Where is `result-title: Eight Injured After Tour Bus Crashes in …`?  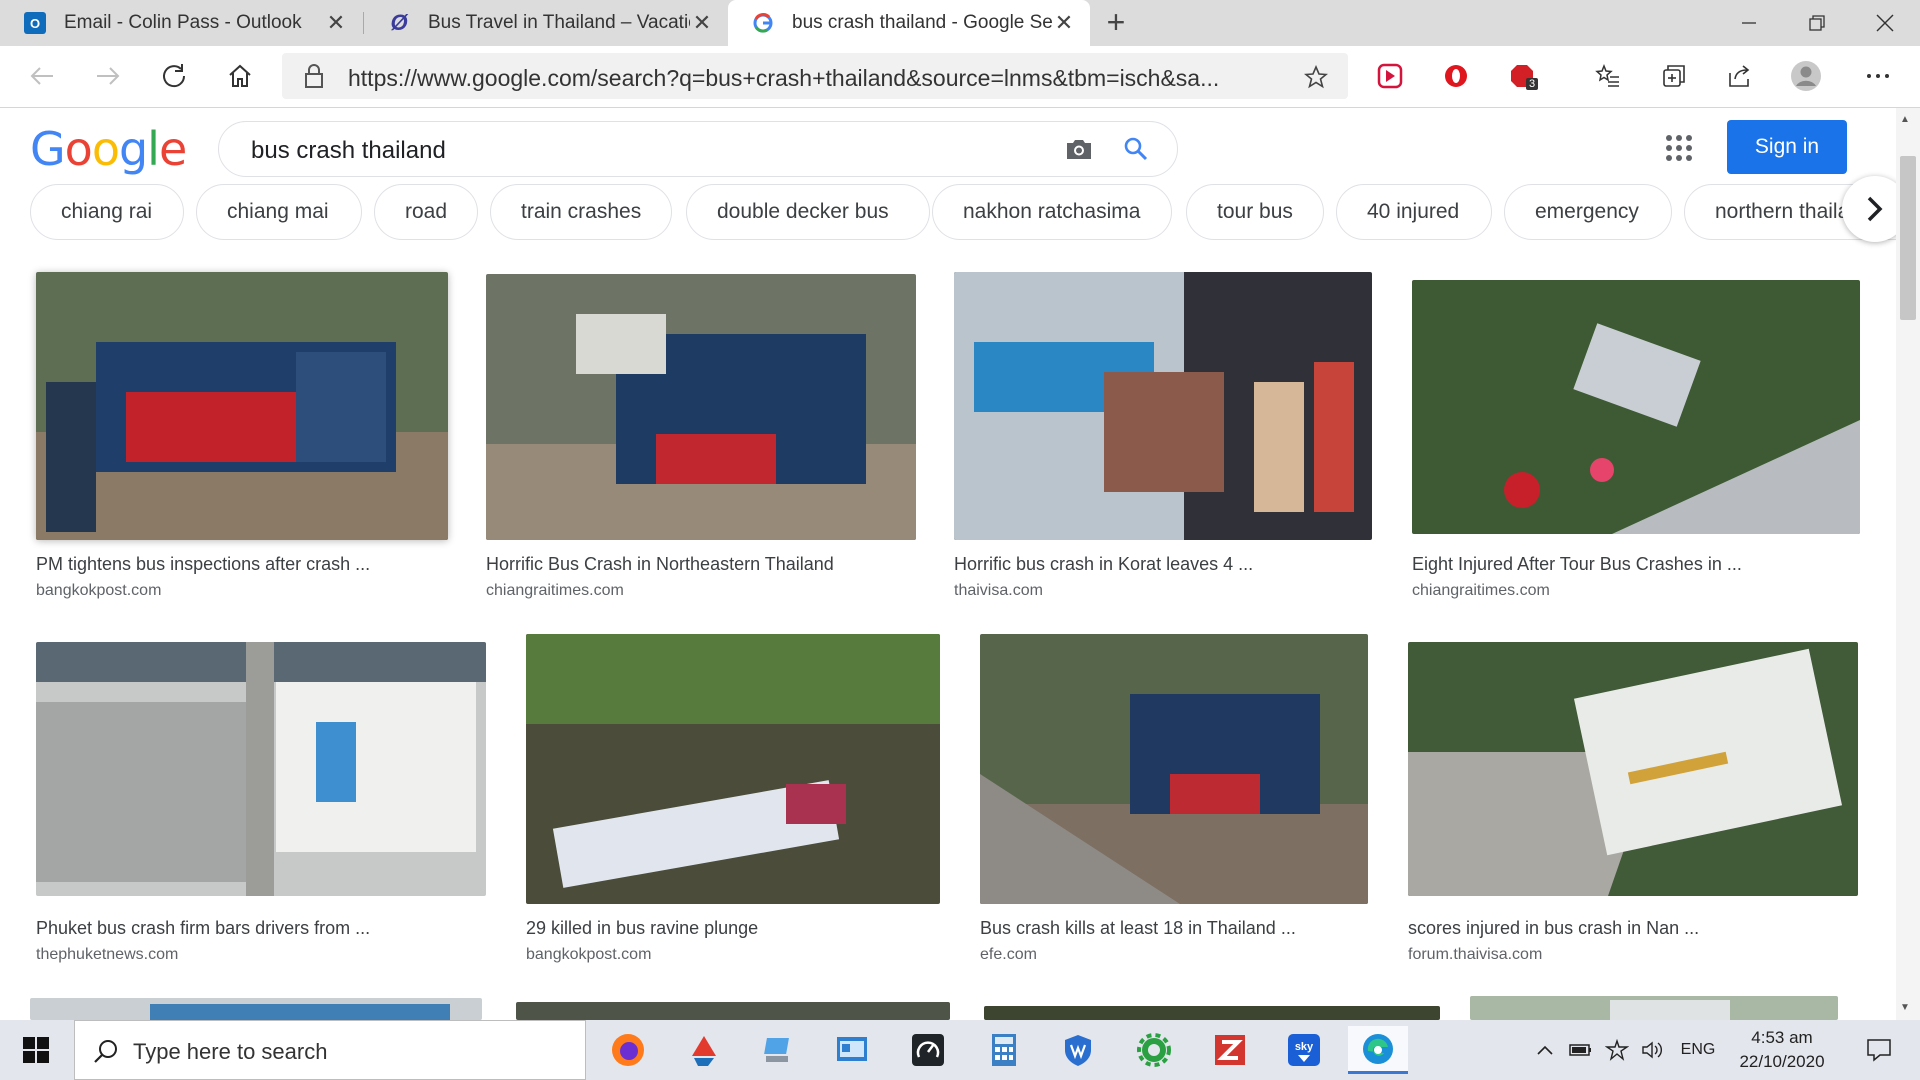 result-title: Eight Injured After Tour Bus Crashes in … is located at coordinates (1577, 564).